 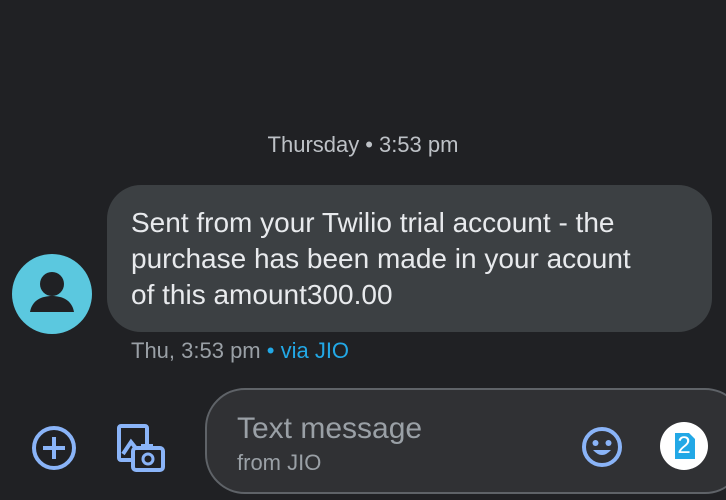 I want to click on gallery-button, so click(x=140, y=448).